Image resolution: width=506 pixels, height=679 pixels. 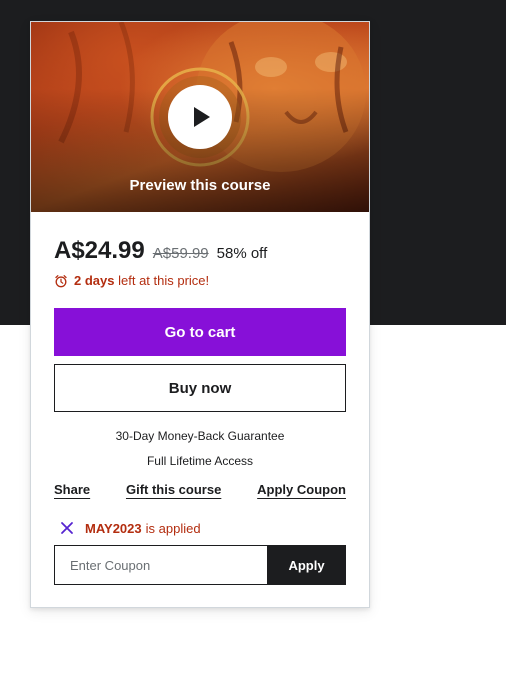 What do you see at coordinates (164, 280) in the screenshot?
I see `timer-text: left at this price!` at bounding box center [164, 280].